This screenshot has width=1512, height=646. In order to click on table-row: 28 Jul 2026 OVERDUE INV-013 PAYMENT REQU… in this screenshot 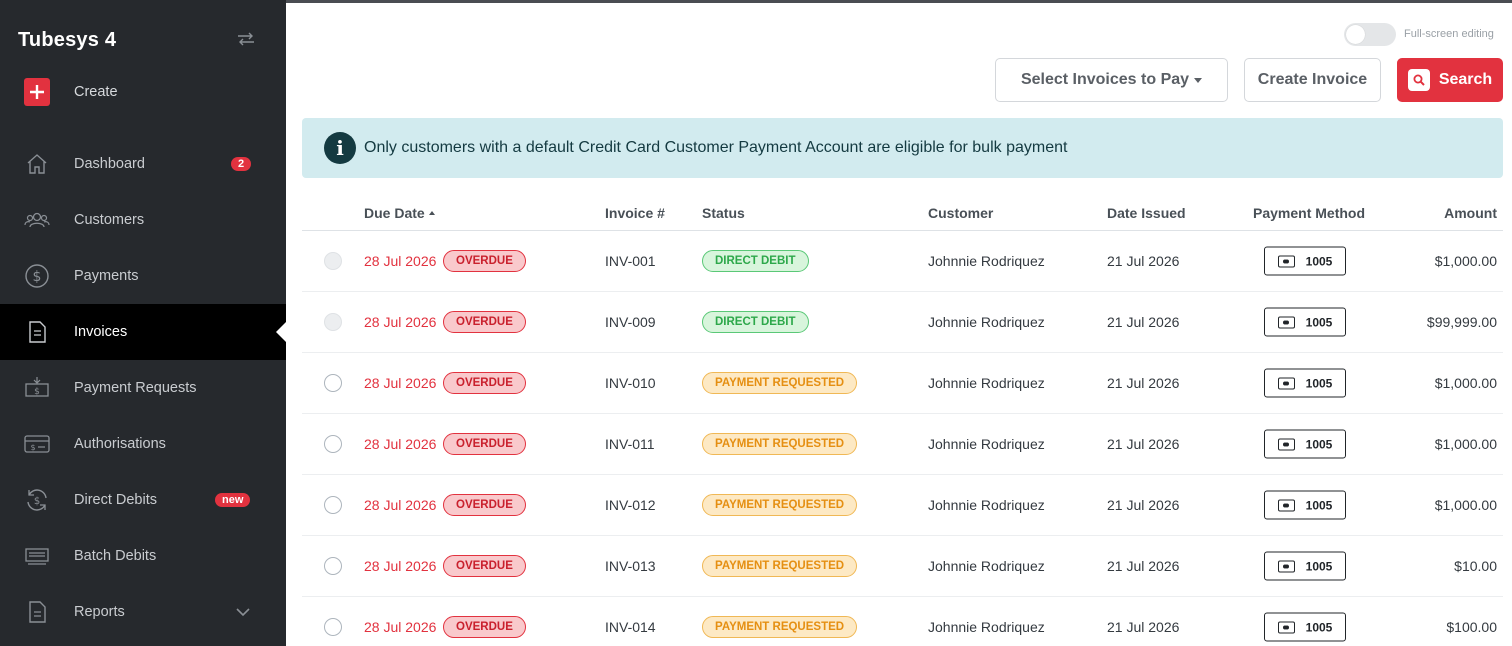, I will do `click(902, 566)`.